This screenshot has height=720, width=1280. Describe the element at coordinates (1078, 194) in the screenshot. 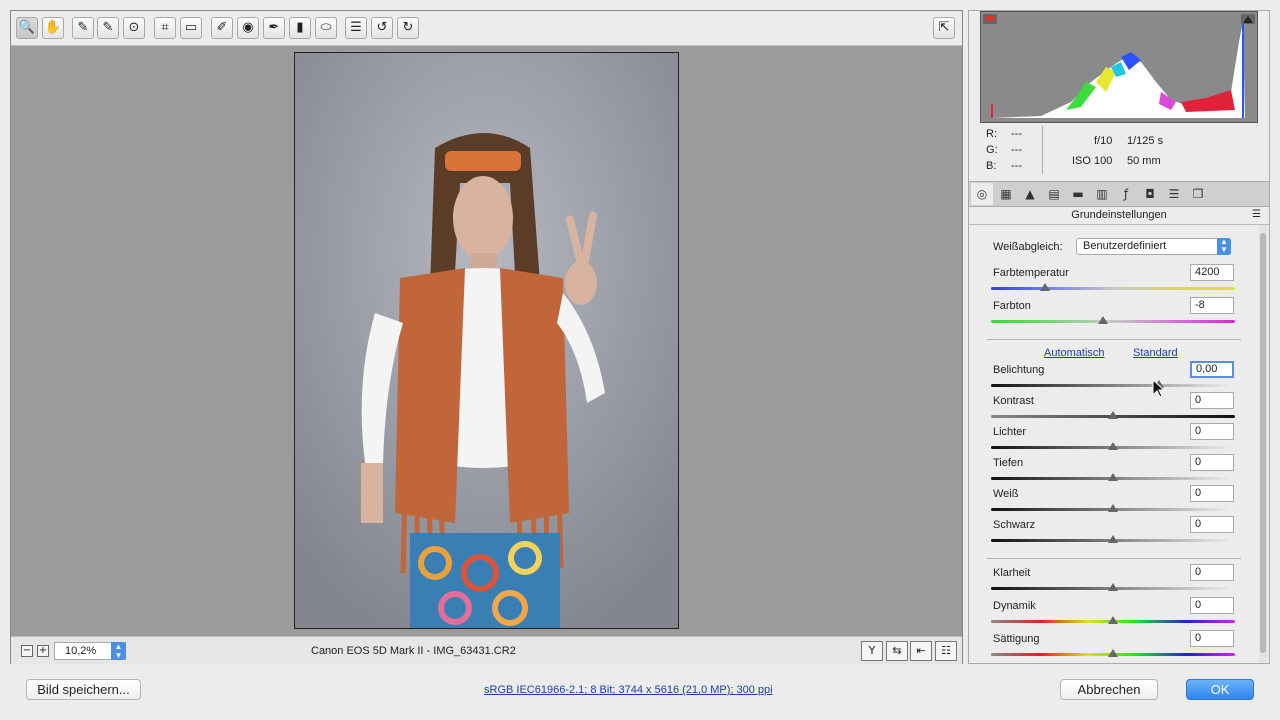

I see `tab-split-toning: ▬` at that location.